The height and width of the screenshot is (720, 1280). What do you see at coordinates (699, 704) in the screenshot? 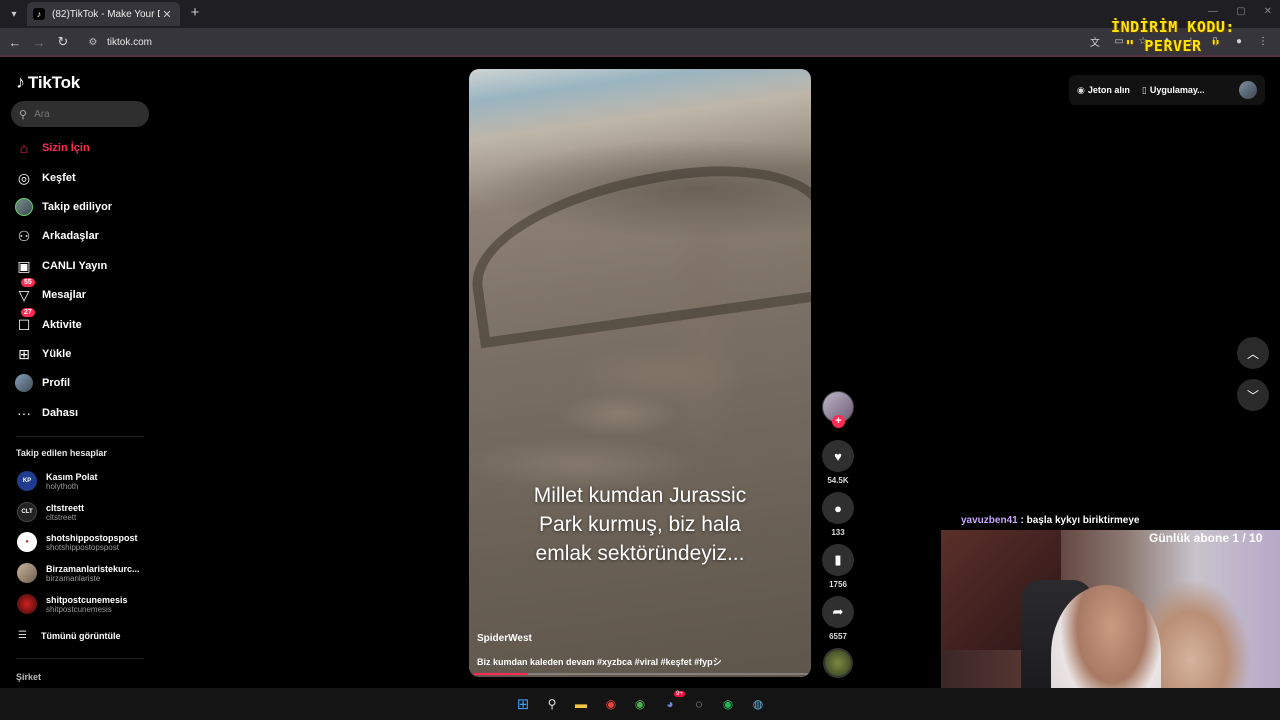
I see `app-icon: ◌` at bounding box center [699, 704].